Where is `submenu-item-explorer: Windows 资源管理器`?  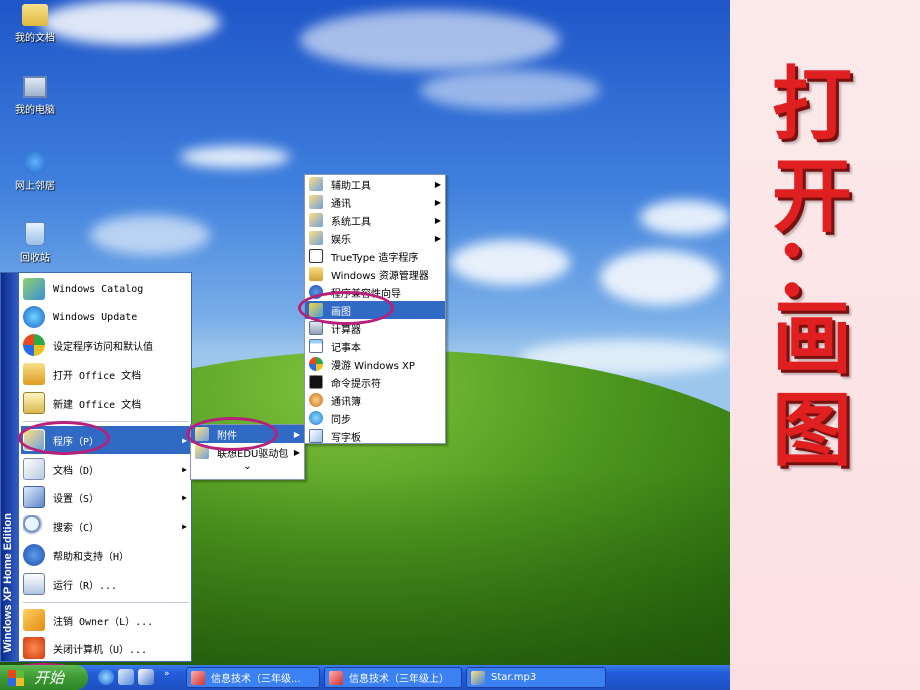 submenu-item-explorer: Windows 资源管理器 is located at coordinates (375, 274).